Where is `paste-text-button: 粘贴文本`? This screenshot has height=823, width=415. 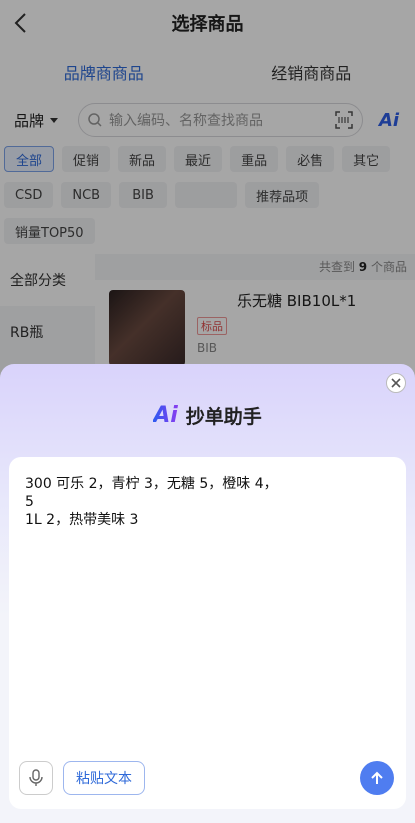 paste-text-button: 粘贴文本 is located at coordinates (104, 778).